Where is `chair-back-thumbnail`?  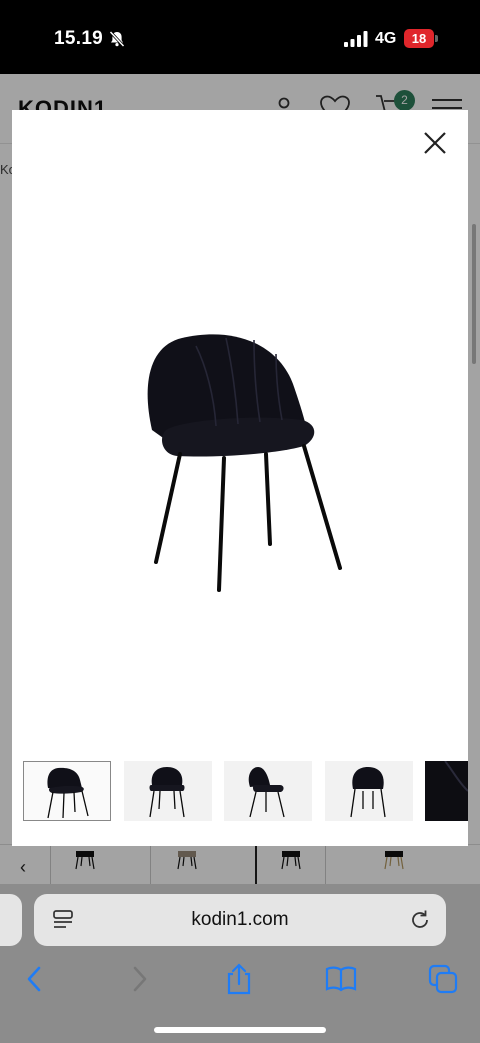
chair-back-thumbnail is located at coordinates (368, 792).